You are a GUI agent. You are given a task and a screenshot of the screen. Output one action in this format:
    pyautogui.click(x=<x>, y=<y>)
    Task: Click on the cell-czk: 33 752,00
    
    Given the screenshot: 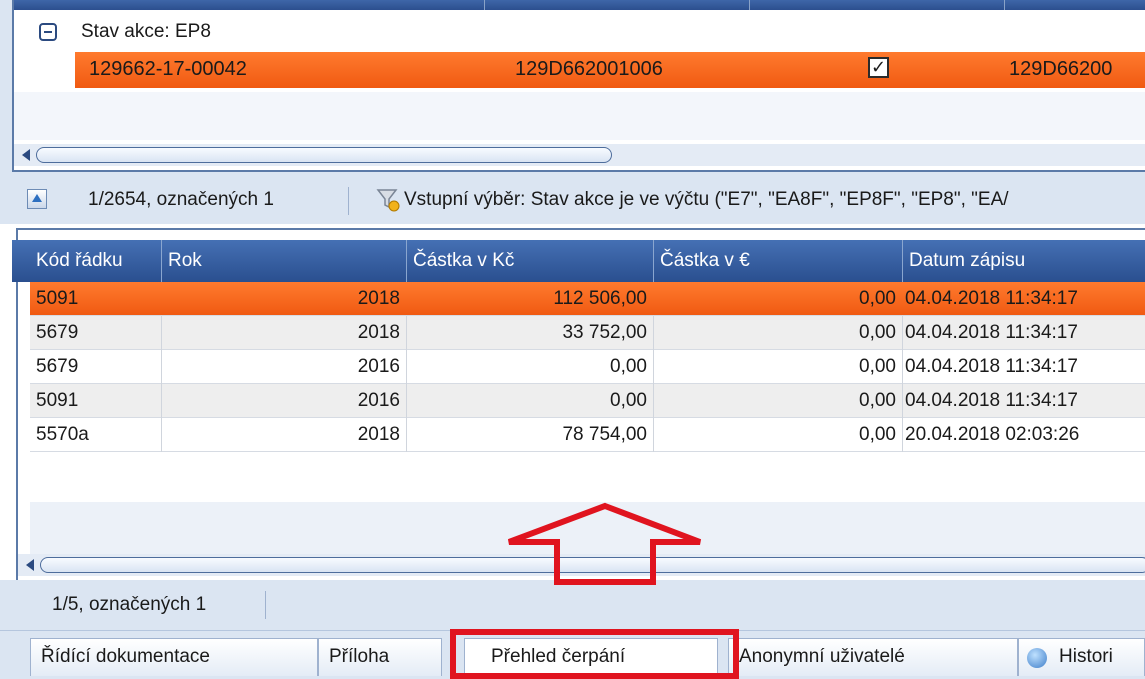 What is the action you would take?
    pyautogui.click(x=530, y=333)
    